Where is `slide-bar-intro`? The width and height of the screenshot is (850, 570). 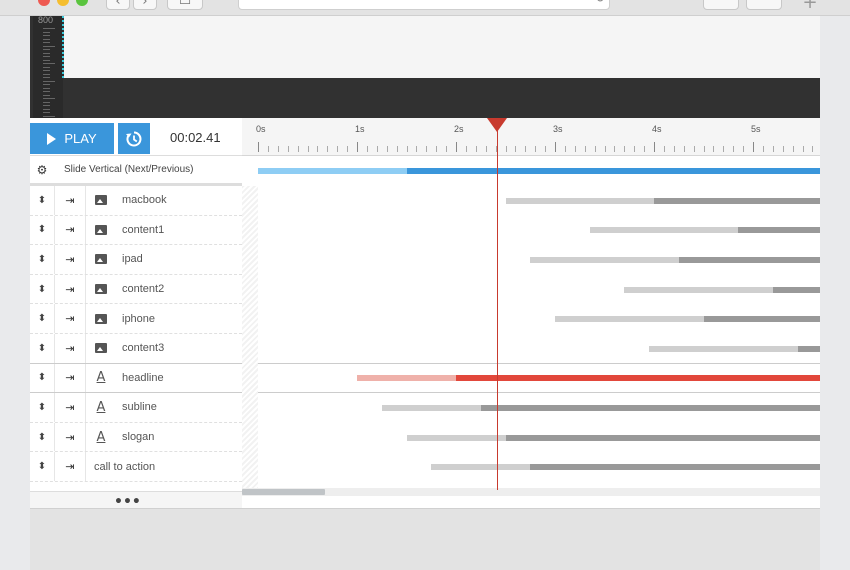
slide-bar-intro is located at coordinates (332, 171).